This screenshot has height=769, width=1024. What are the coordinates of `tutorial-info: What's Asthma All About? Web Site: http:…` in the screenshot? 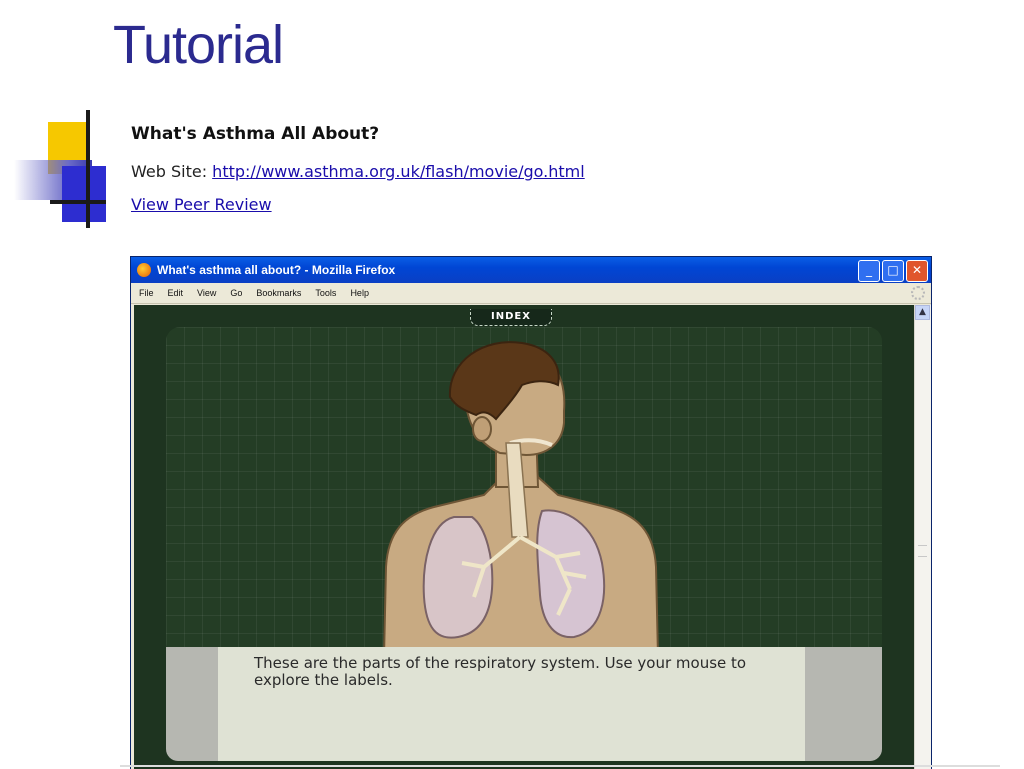 It's located at (358, 176).